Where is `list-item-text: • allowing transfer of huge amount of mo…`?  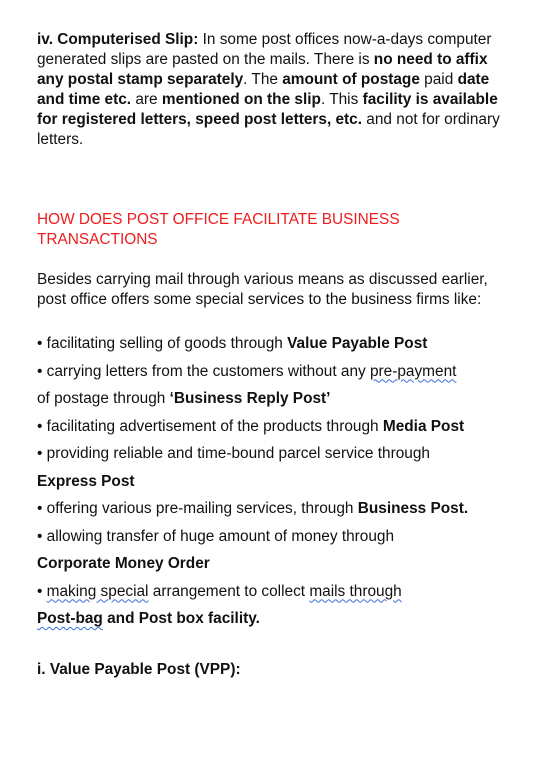 list-item-text: • allowing transfer of huge amount of mo… is located at coordinates (216, 536).